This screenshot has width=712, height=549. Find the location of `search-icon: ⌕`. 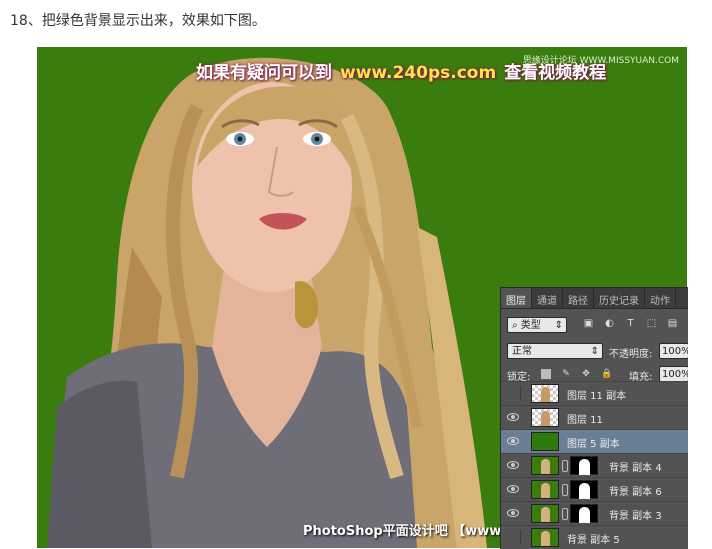

search-icon: ⌕ is located at coordinates (515, 325).